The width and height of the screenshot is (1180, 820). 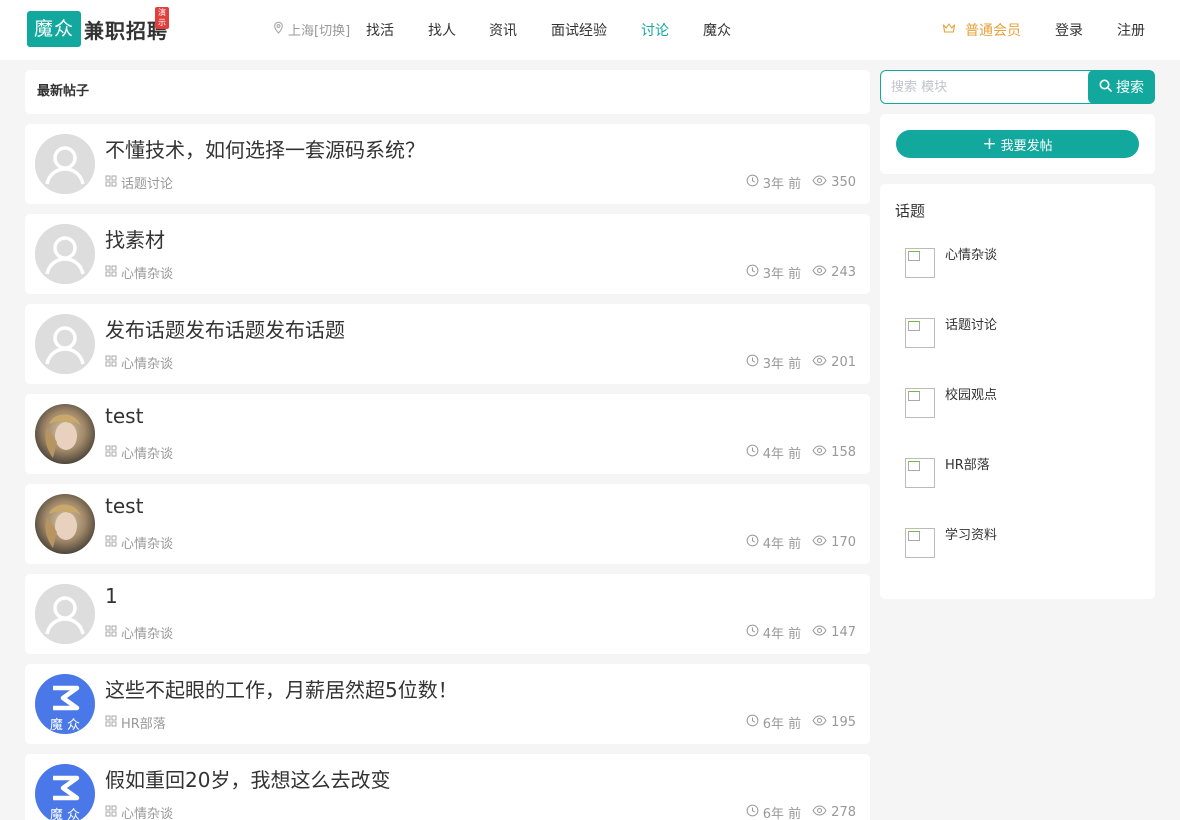 I want to click on post-category: 话题讨论, so click(x=139, y=182).